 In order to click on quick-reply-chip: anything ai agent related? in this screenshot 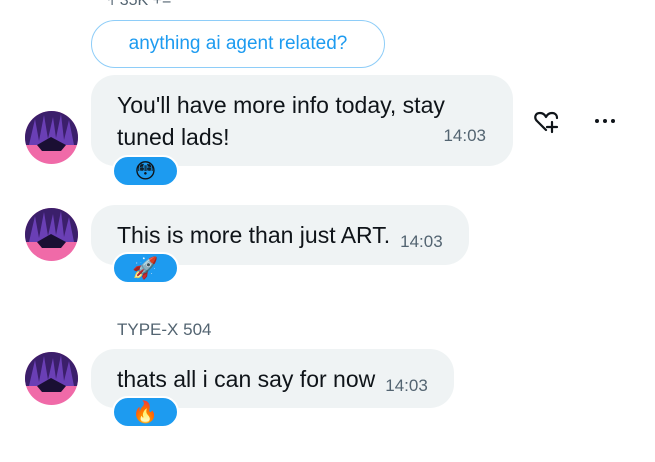, I will do `click(238, 44)`.